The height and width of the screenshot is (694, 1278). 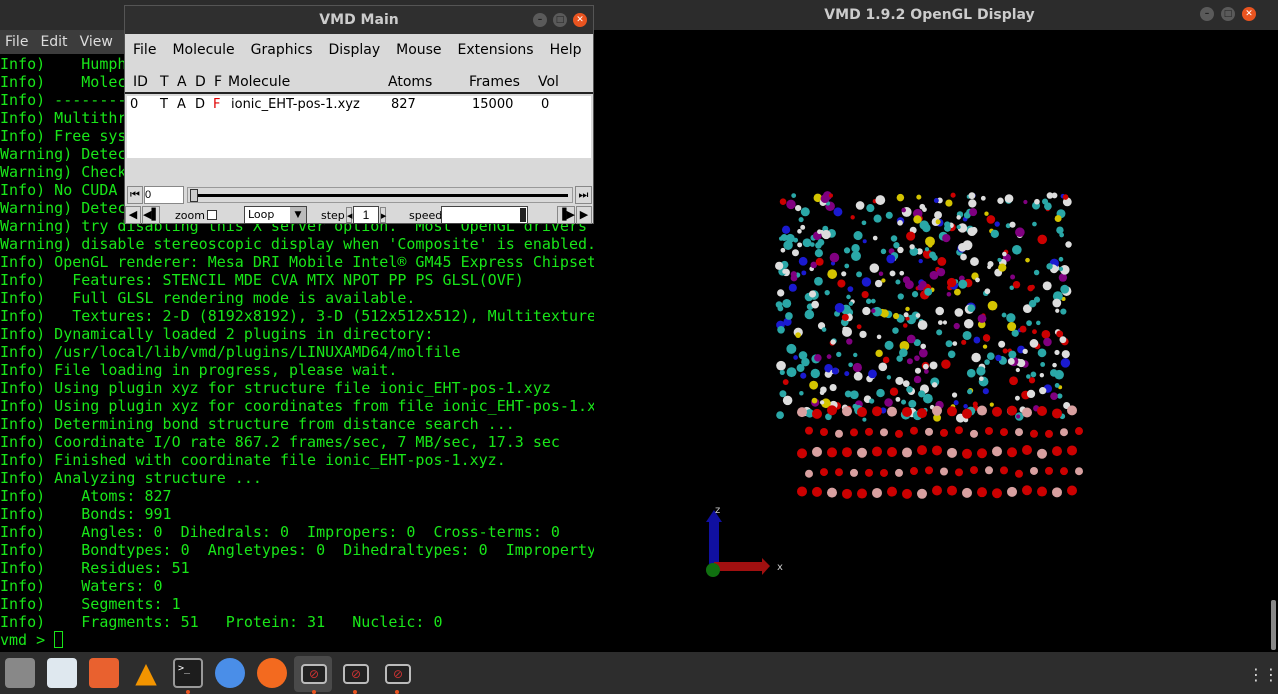 I want to click on image-viewer-icon, so click(x=62, y=673).